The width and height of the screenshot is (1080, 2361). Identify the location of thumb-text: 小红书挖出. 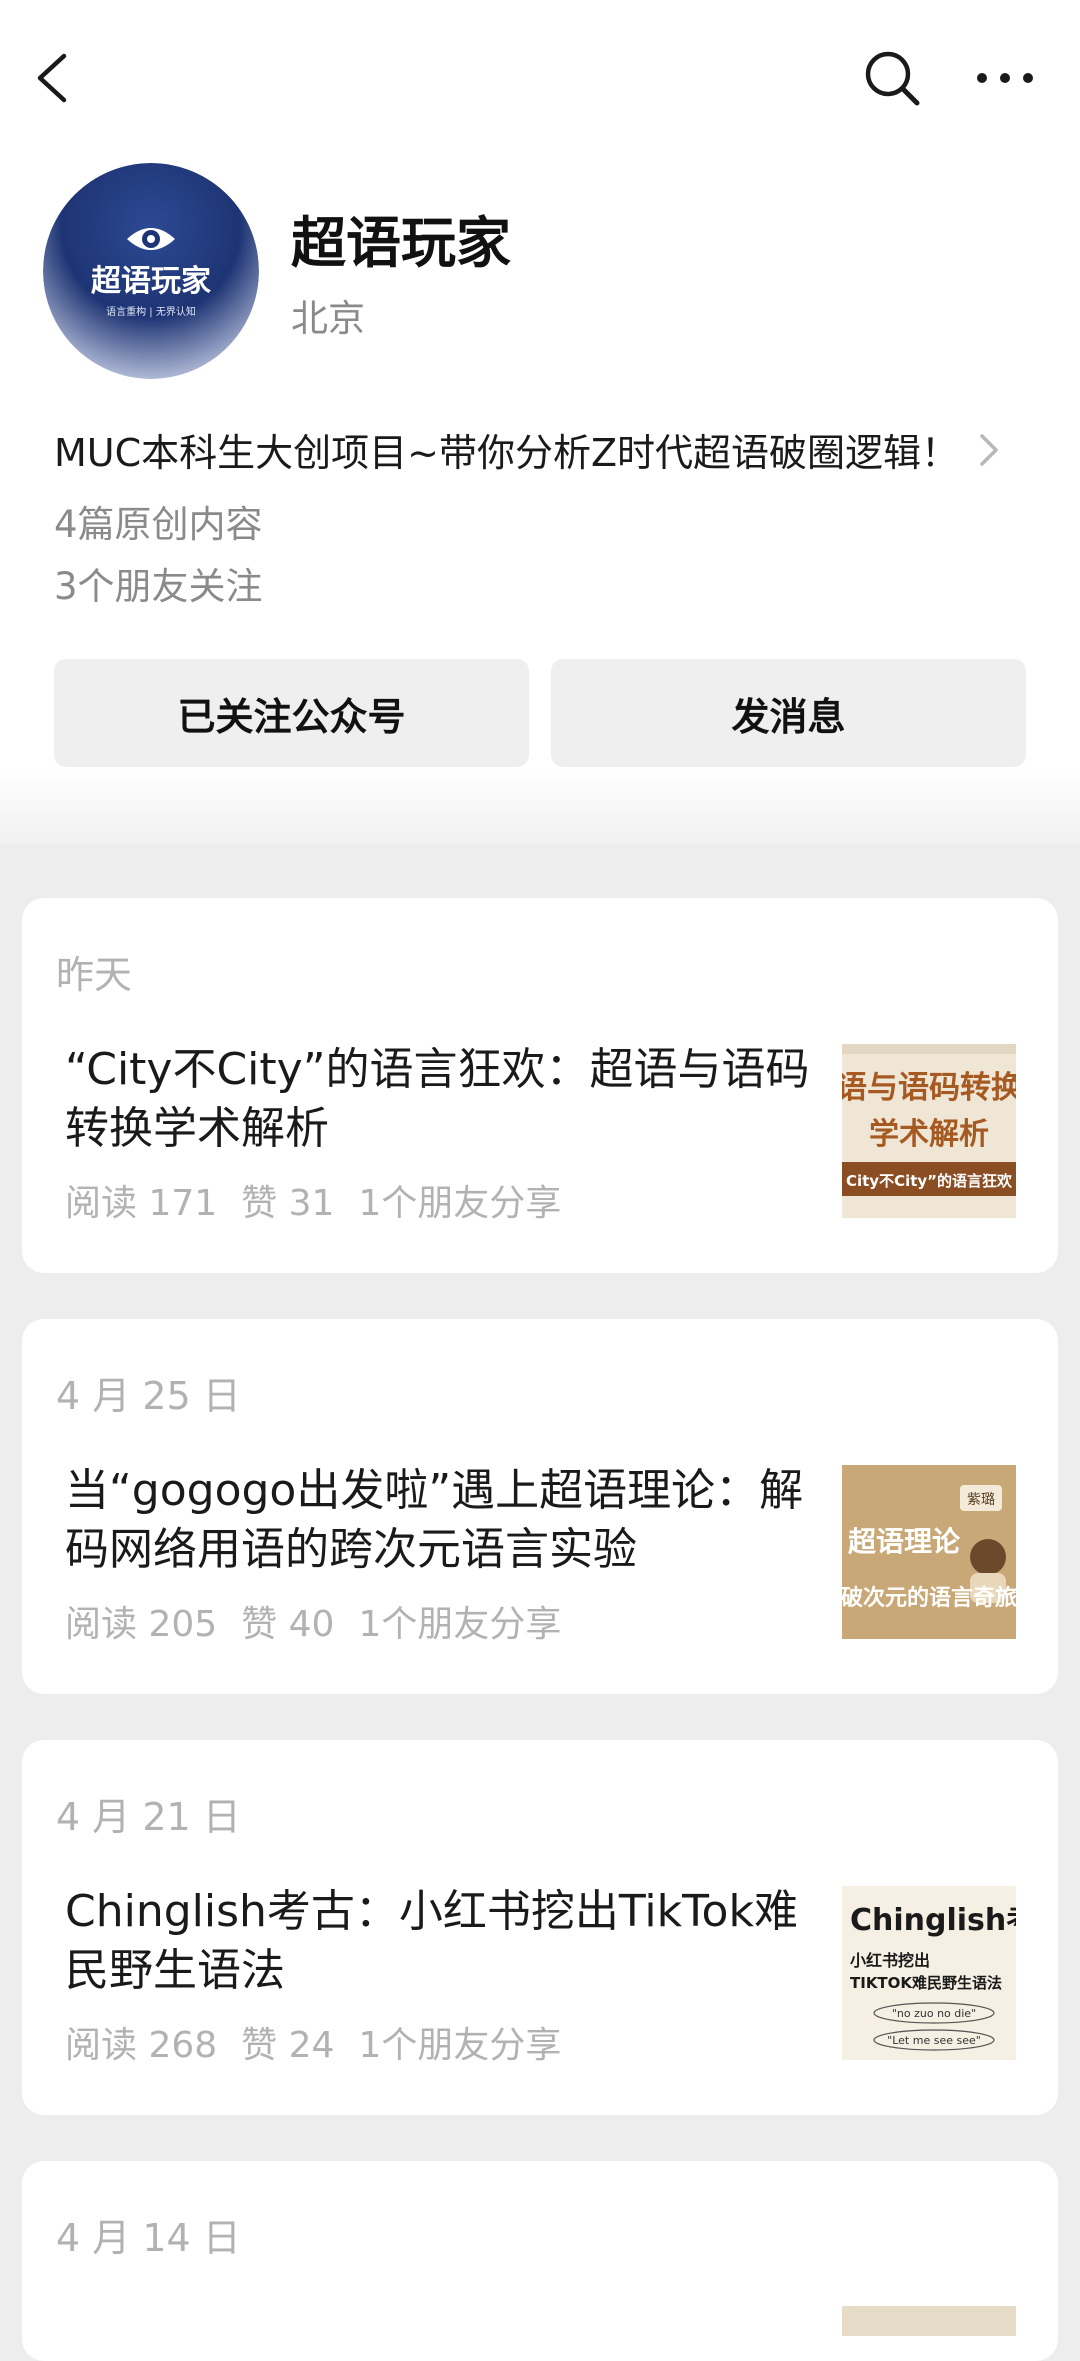
(890, 1960).